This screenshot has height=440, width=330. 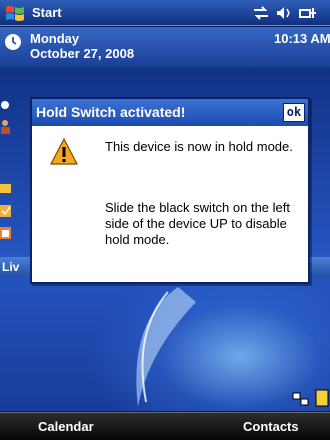 What do you see at coordinates (294, 112) in the screenshot?
I see `ok-button: ok` at bounding box center [294, 112].